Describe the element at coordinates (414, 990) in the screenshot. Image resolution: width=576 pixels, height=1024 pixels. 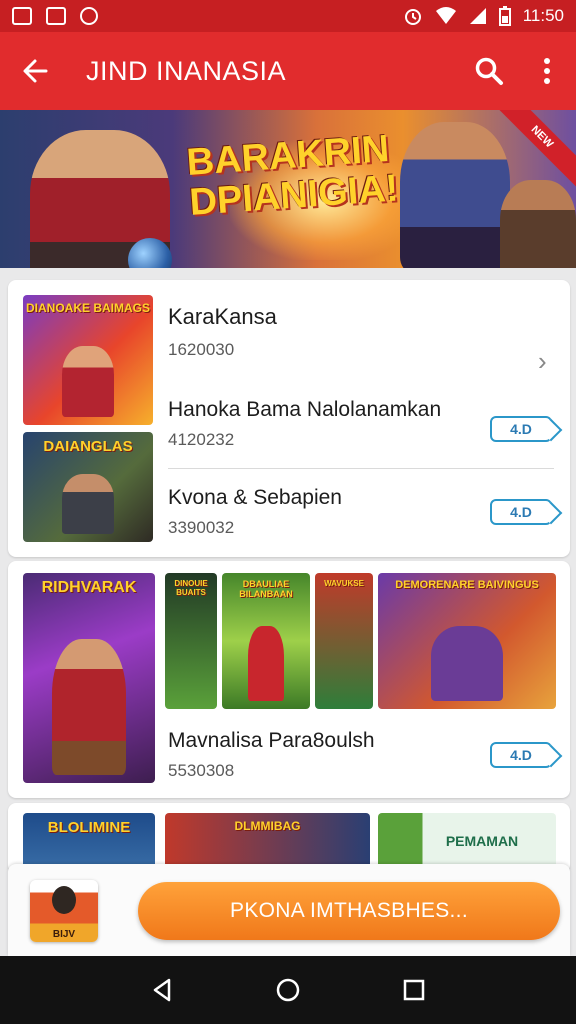
I see `recents-nav-icon` at that location.